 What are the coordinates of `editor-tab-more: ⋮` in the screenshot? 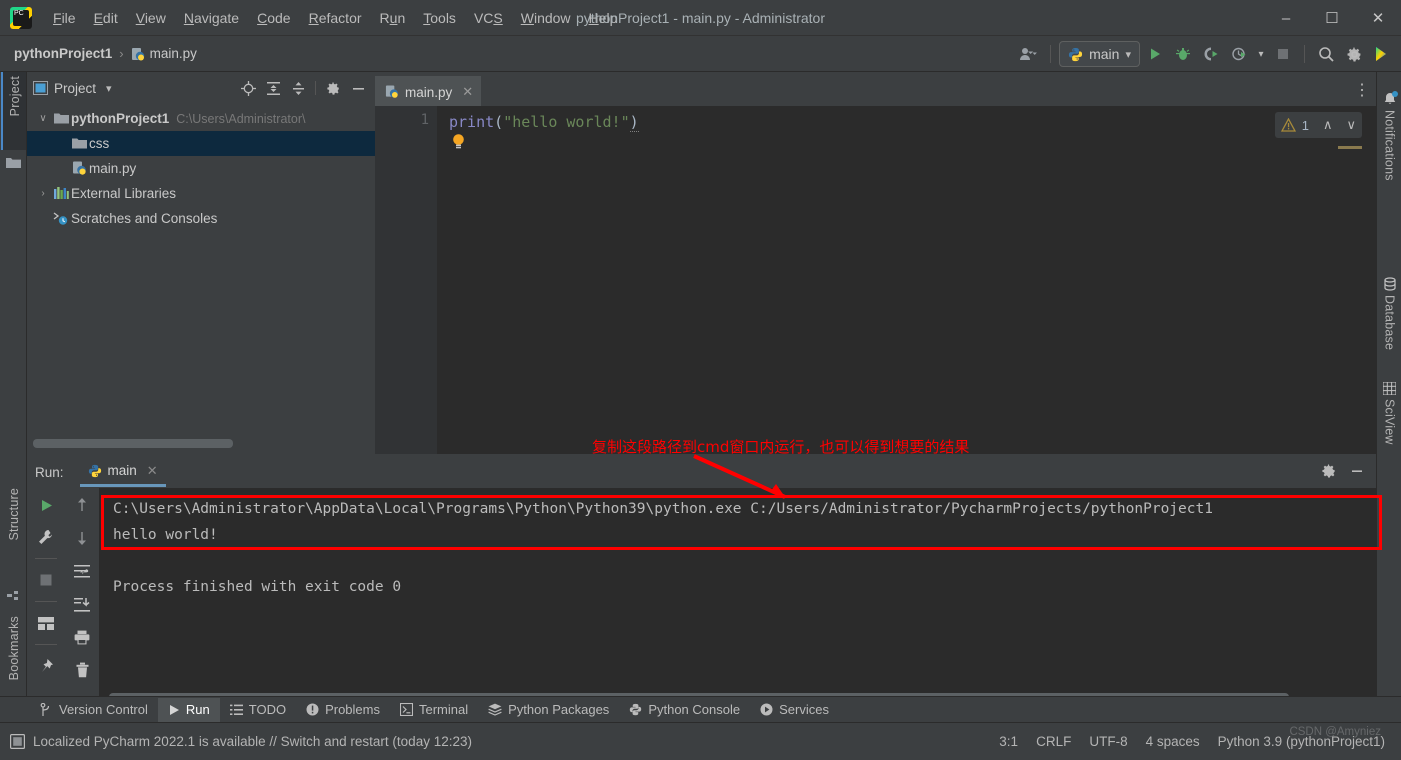 It's located at (1362, 90).